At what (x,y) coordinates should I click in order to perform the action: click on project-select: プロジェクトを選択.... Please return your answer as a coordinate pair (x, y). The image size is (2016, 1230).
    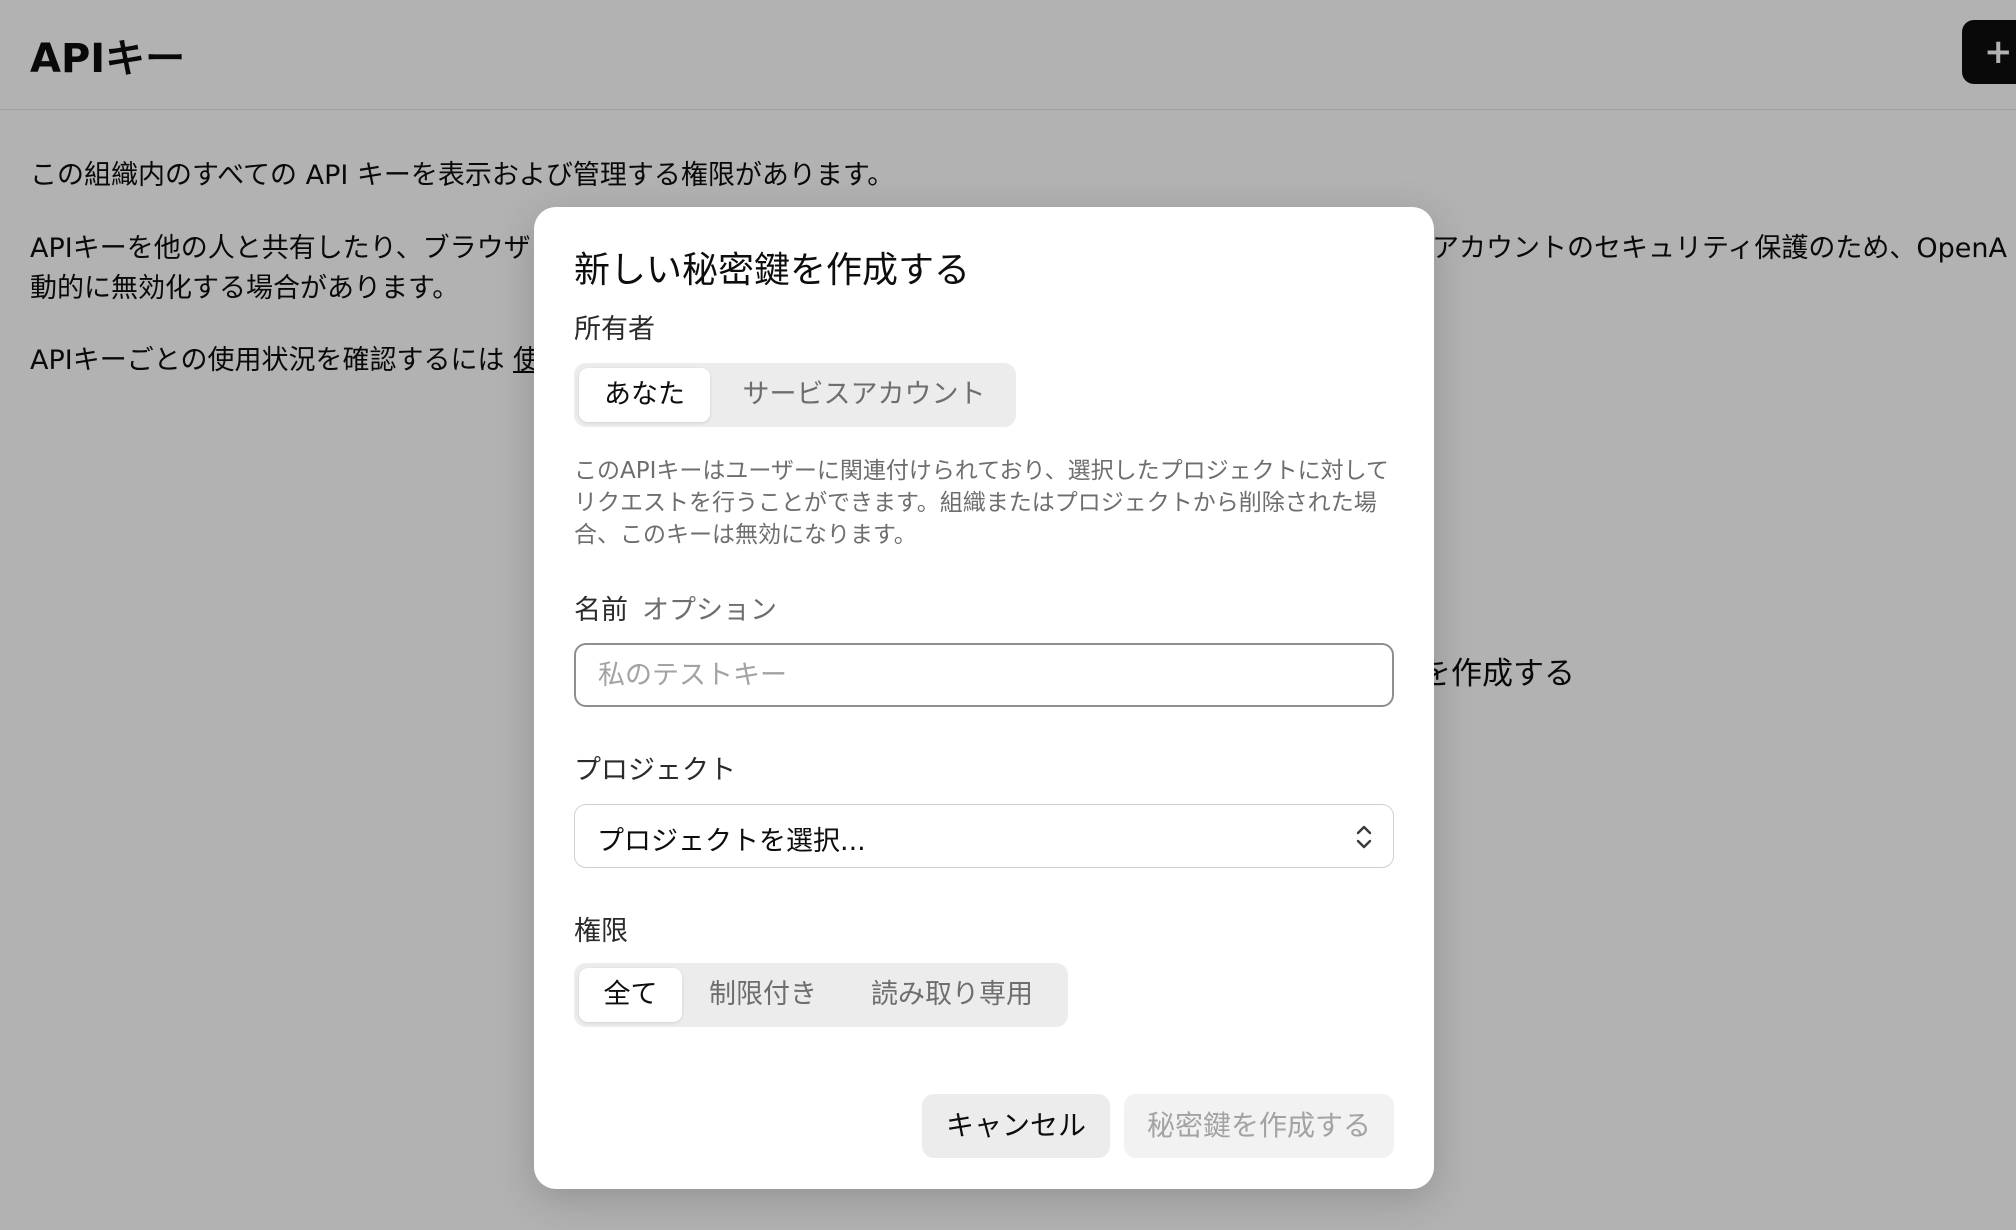
    Looking at the image, I should click on (984, 836).